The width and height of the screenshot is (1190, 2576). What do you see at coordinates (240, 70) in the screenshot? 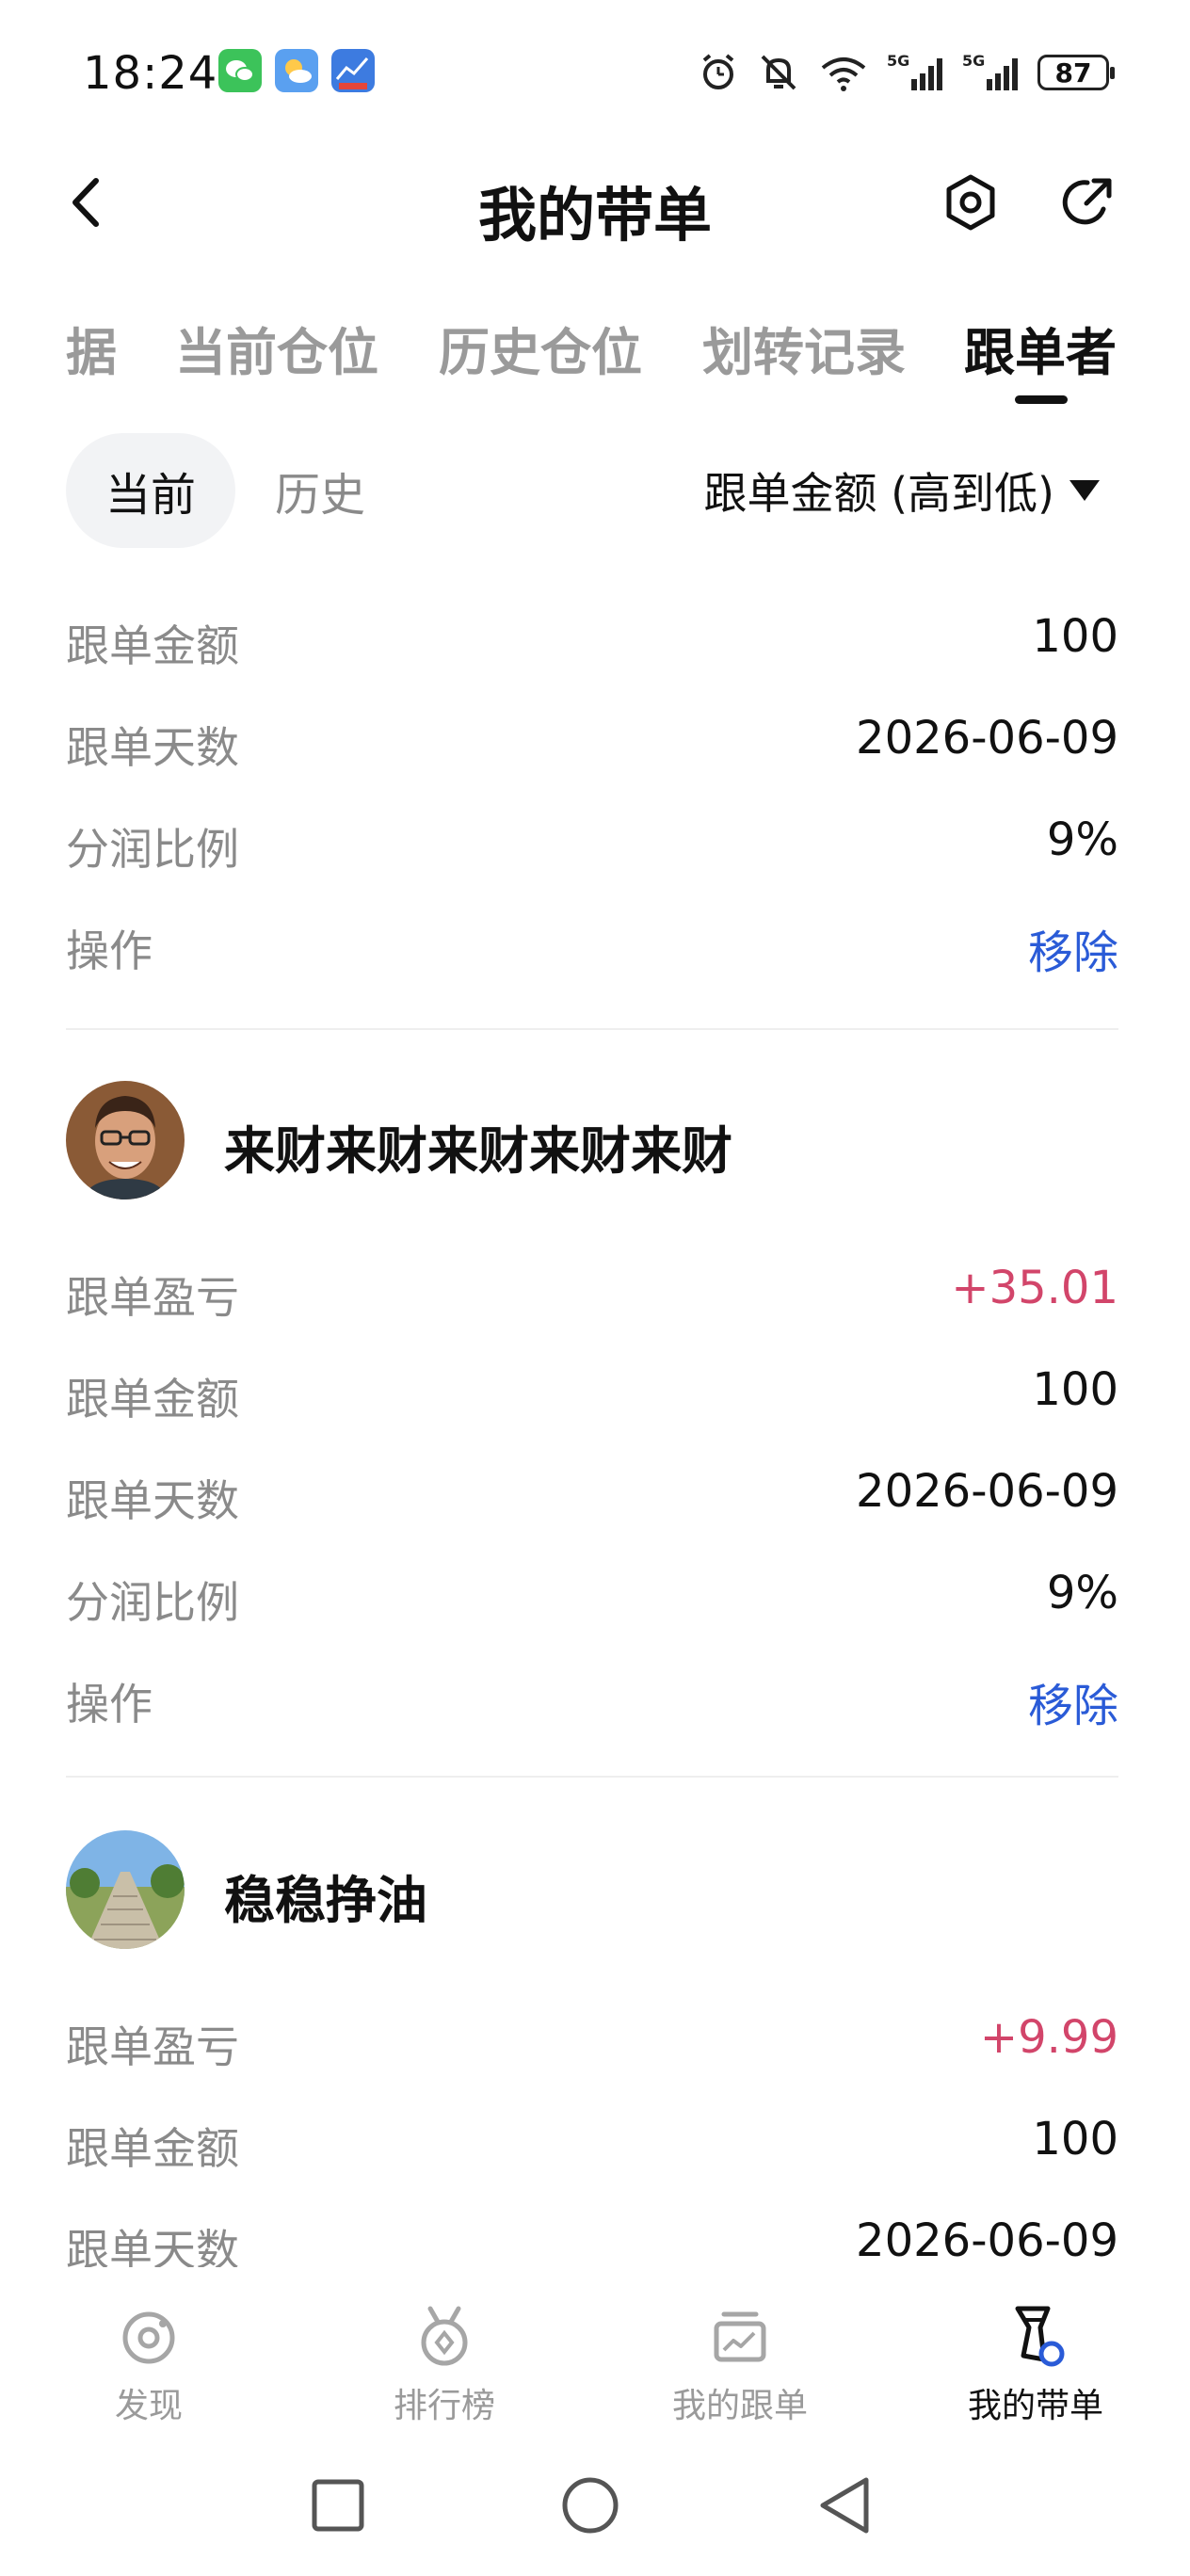
I see `wechat-icon` at bounding box center [240, 70].